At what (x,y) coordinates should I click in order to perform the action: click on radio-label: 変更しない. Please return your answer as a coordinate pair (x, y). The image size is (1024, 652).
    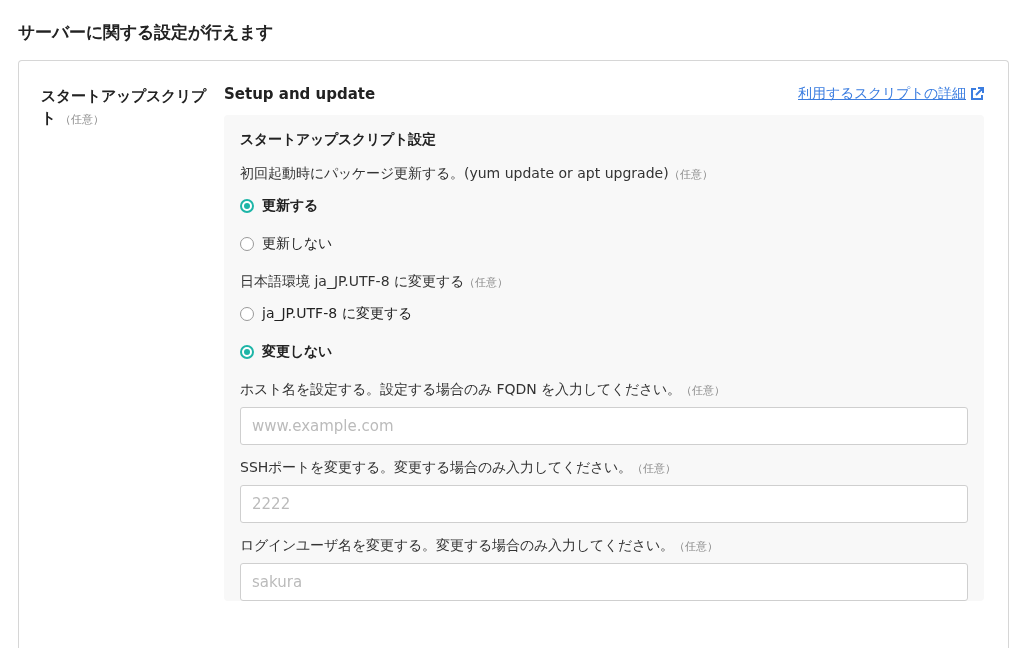
    Looking at the image, I should click on (297, 352).